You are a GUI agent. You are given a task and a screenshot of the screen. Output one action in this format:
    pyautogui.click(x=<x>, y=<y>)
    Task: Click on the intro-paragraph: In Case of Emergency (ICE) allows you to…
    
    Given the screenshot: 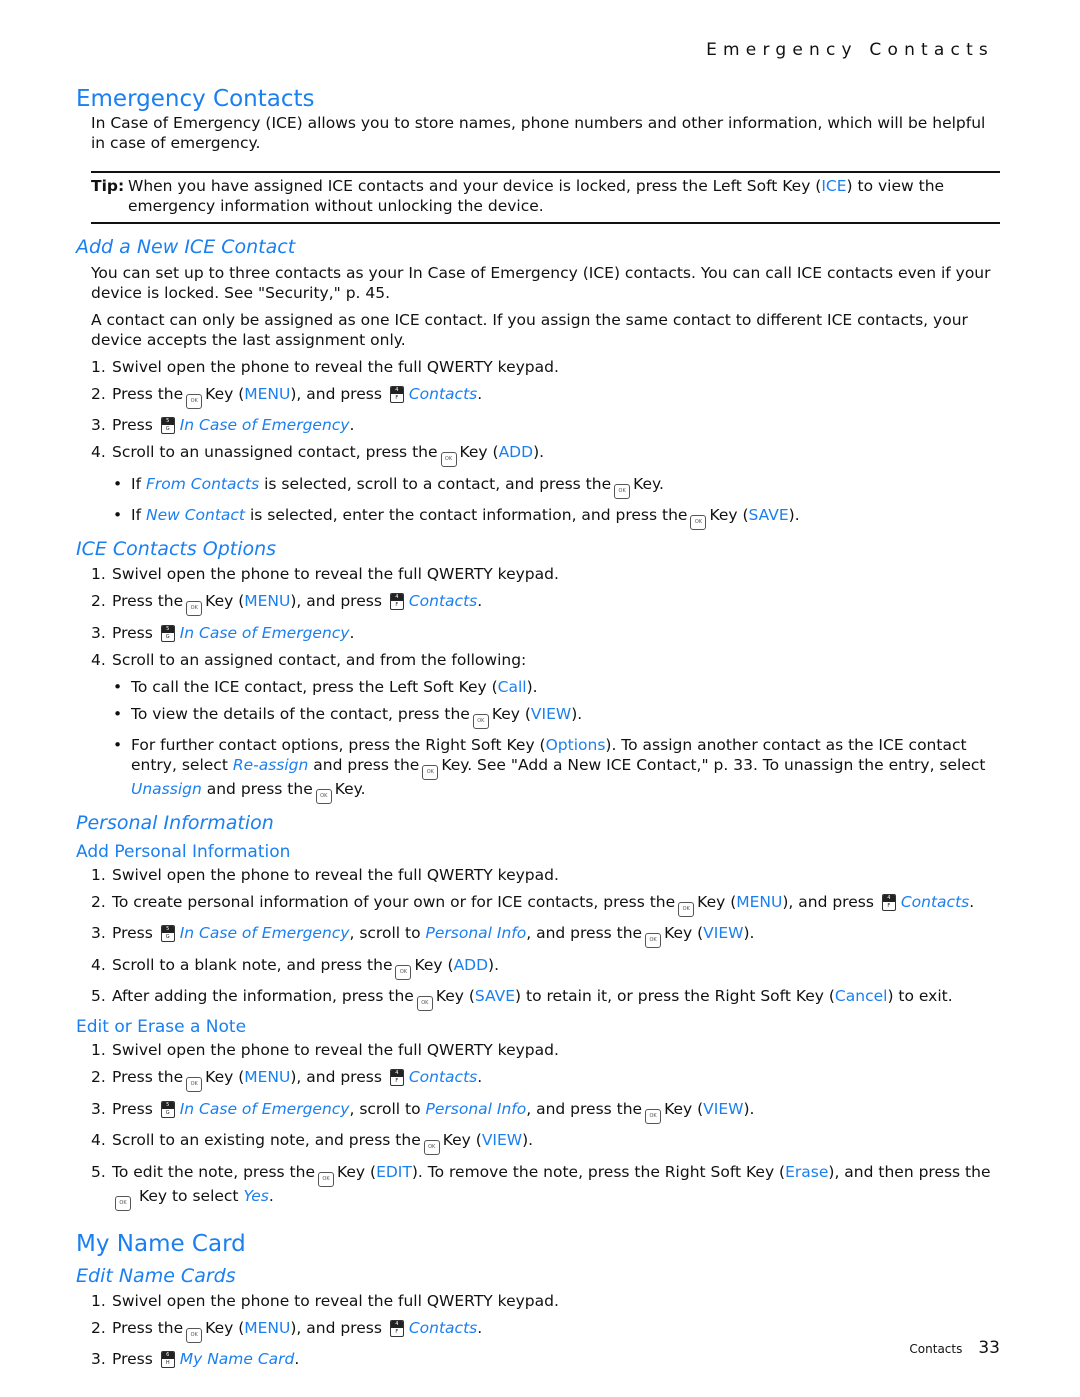 What is the action you would take?
    pyautogui.click(x=538, y=133)
    